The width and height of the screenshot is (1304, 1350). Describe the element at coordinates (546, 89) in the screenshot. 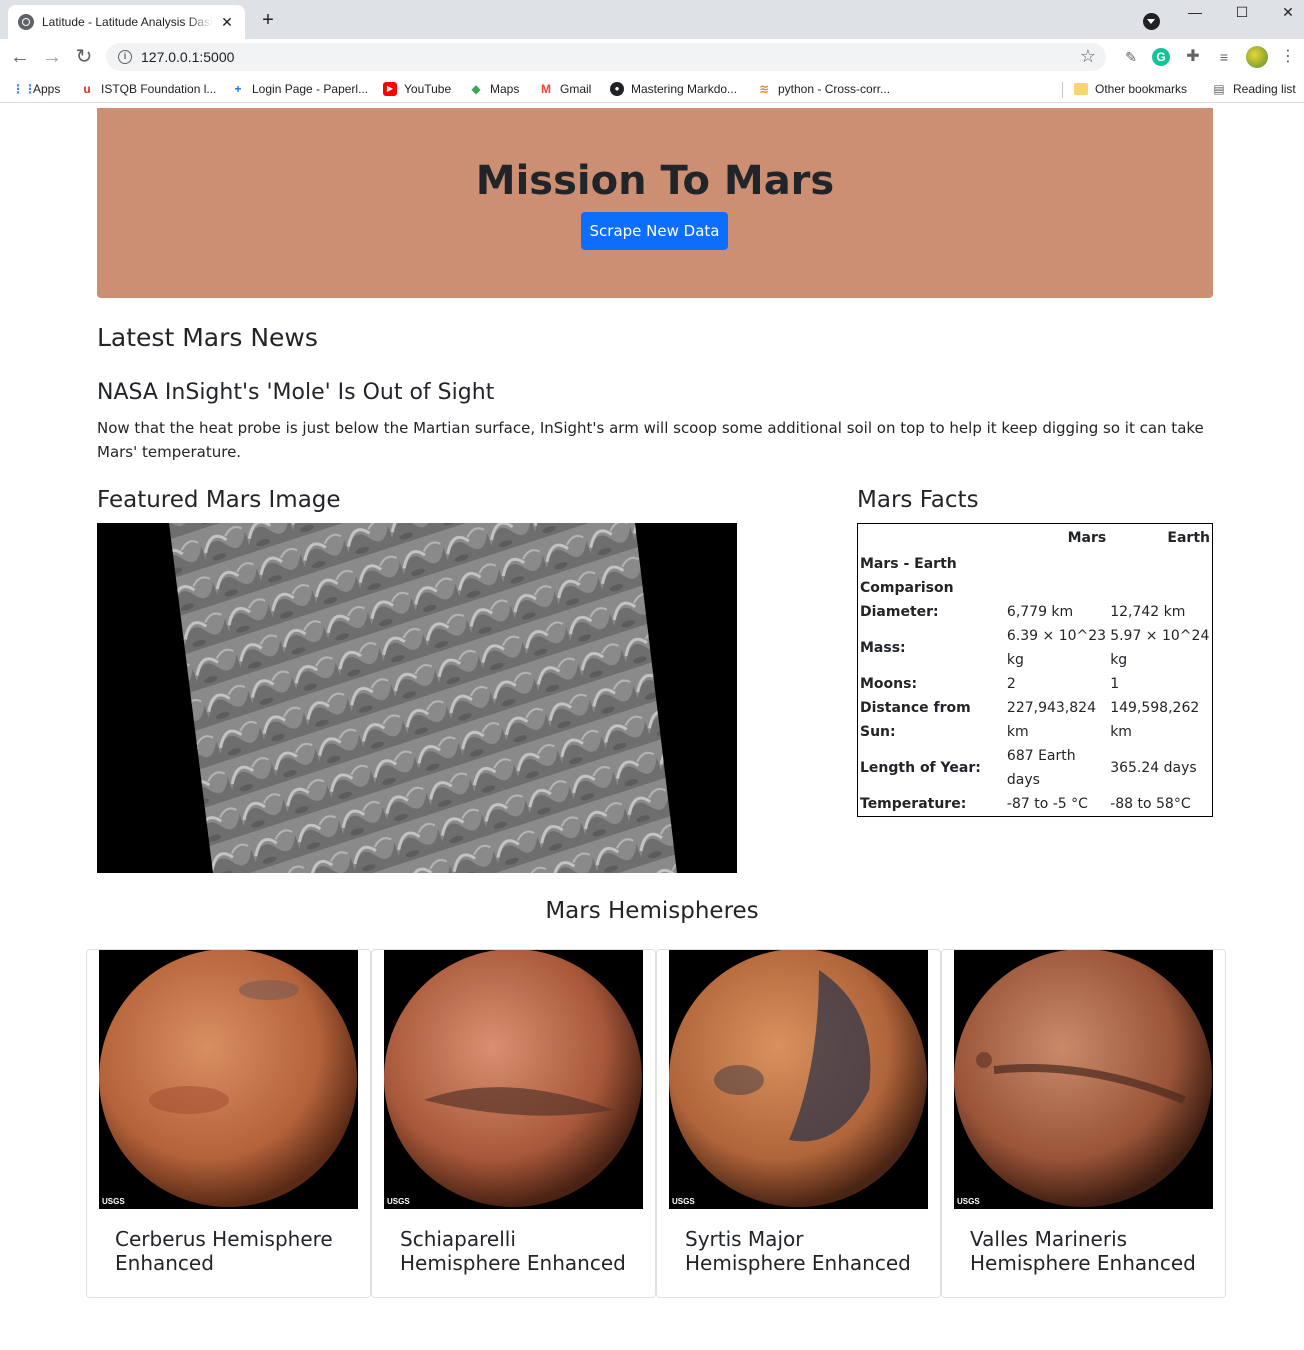

I see `gmail-icon: M` at that location.